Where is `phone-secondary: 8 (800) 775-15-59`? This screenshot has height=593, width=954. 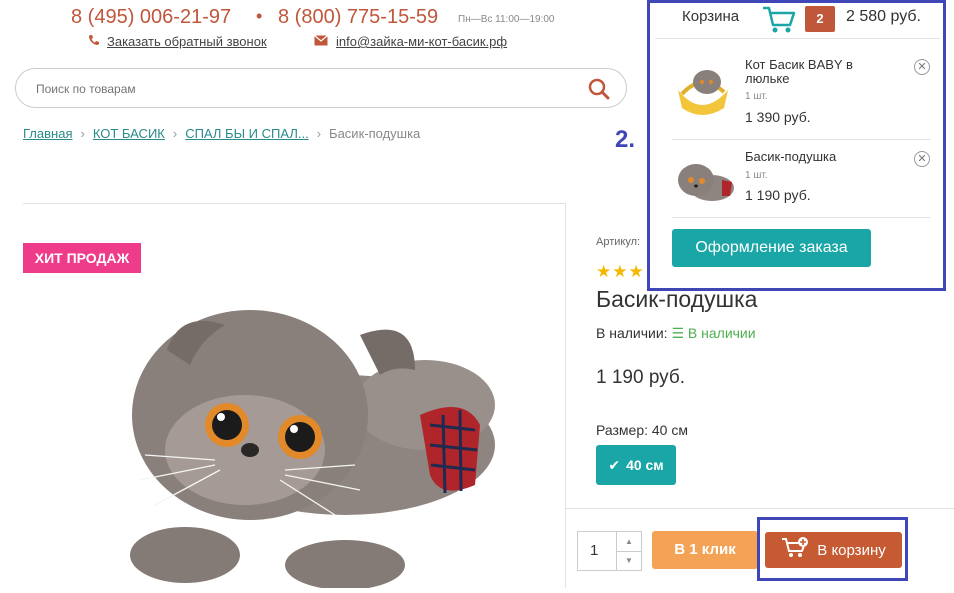
phone-secondary: 8 (800) 775-15-59 is located at coordinates (358, 17).